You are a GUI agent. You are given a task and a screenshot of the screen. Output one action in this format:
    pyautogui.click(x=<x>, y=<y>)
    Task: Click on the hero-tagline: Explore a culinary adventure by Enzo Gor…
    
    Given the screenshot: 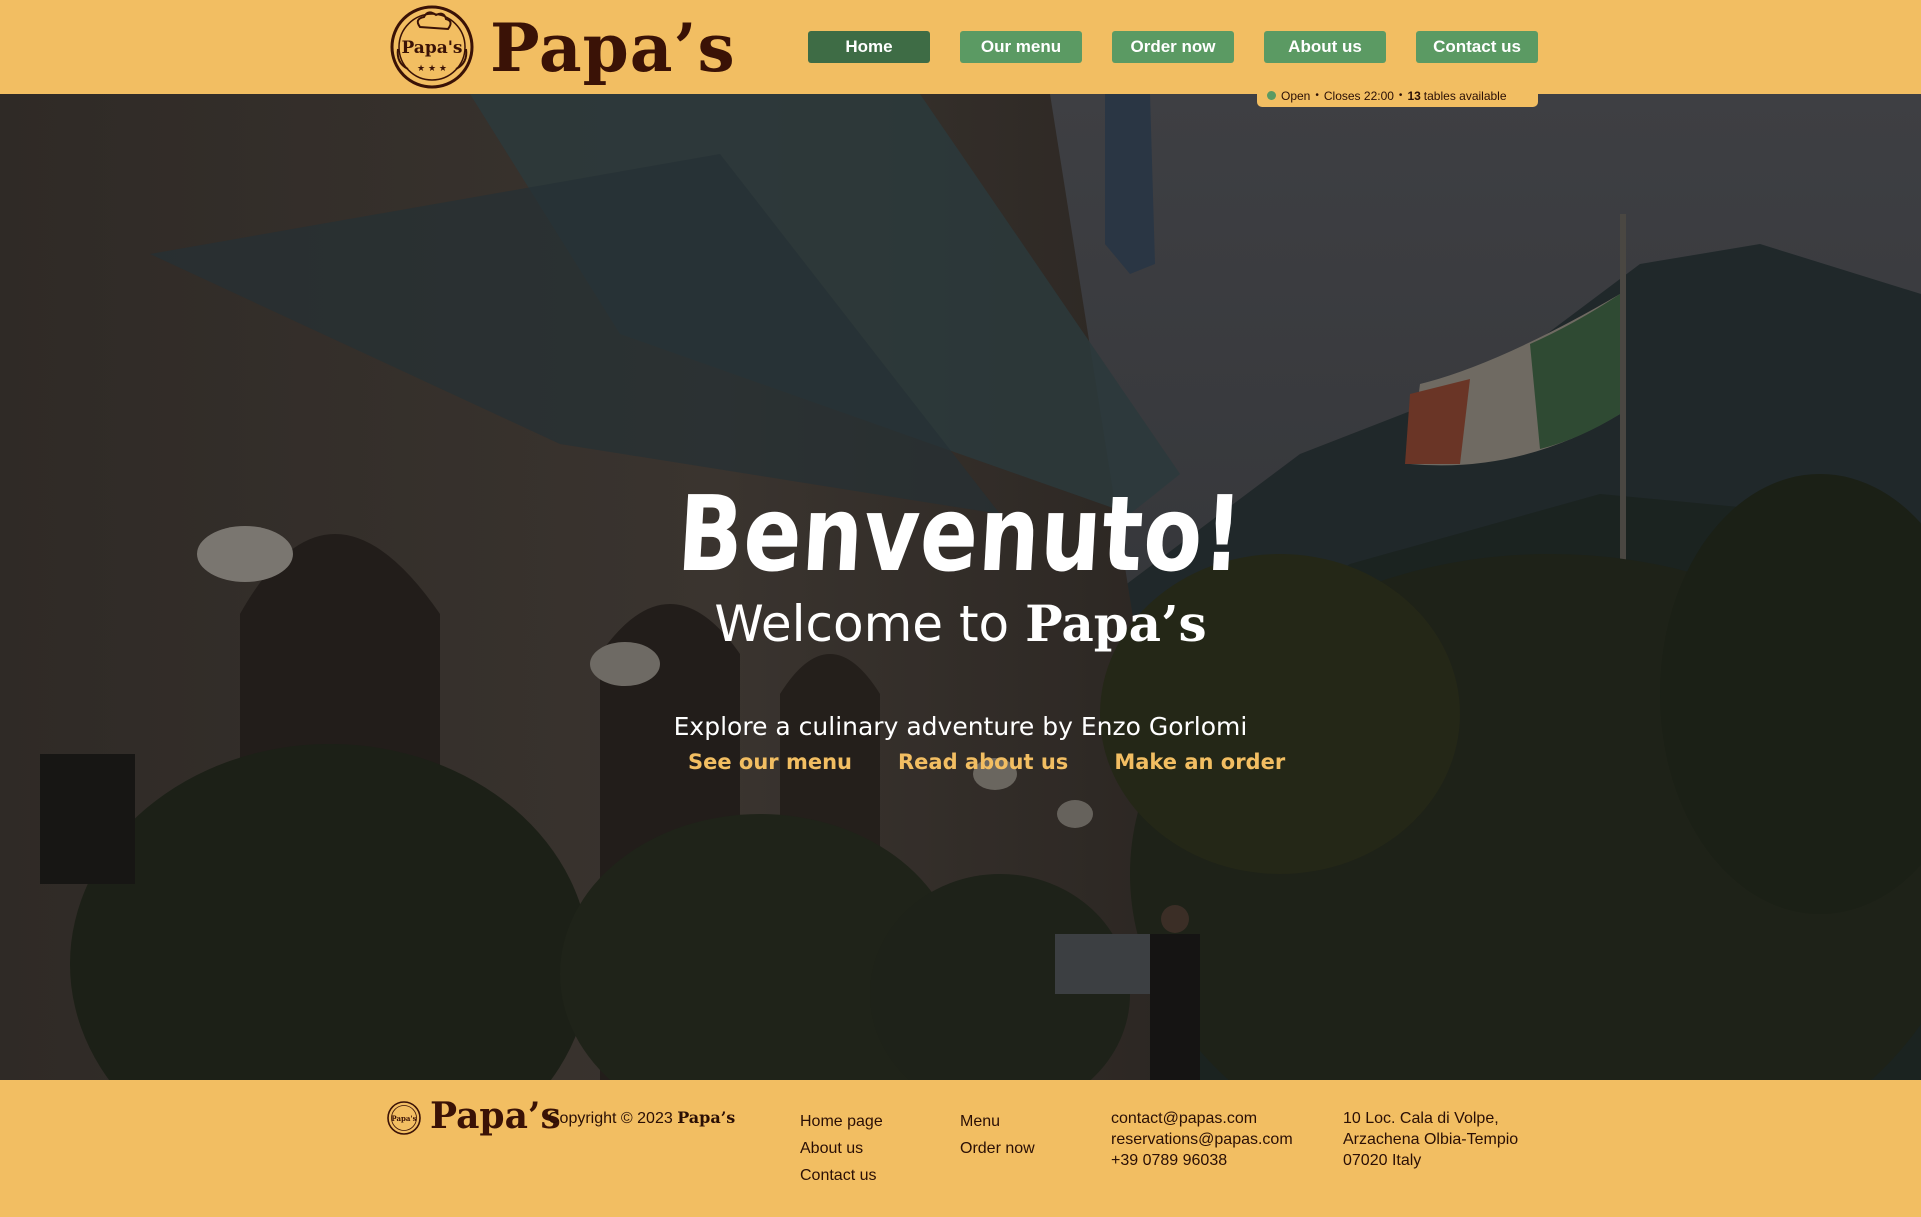 What is the action you would take?
    pyautogui.click(x=960, y=726)
    